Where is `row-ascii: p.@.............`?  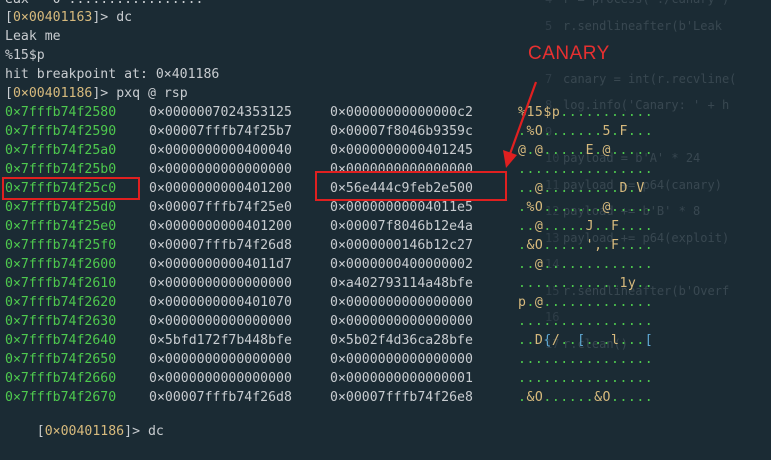 row-ascii: p.@............. is located at coordinates (586, 302).